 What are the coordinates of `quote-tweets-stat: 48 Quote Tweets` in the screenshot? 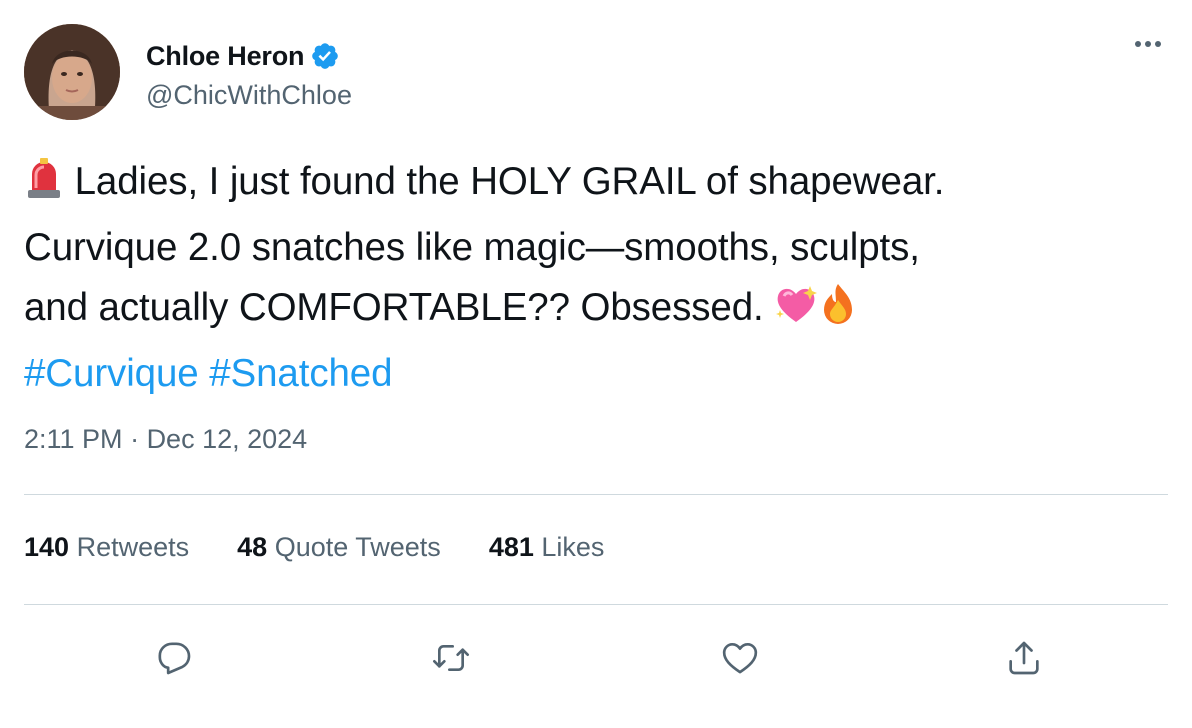 It's located at (339, 547).